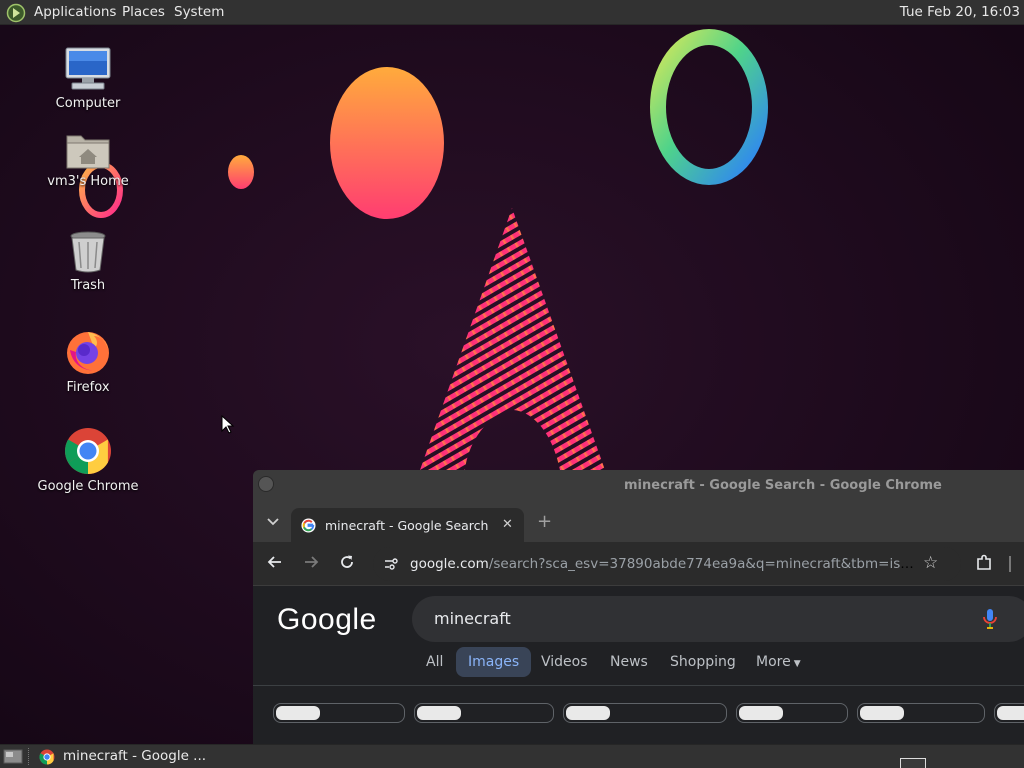  What do you see at coordinates (88, 387) in the screenshot?
I see `desktop-icon-label: Firefox` at bounding box center [88, 387].